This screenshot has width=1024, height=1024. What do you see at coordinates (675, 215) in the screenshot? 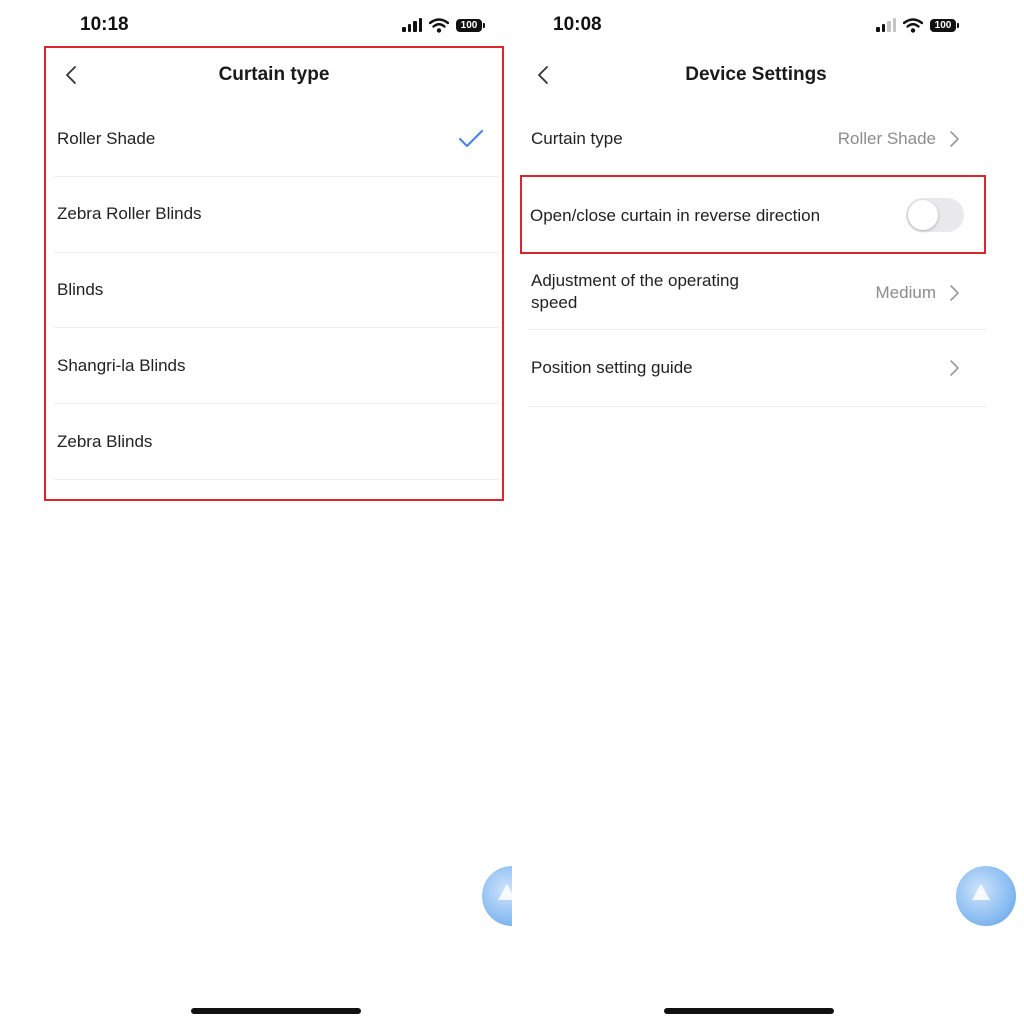
I see `setting-label: Open/close curtain in reverse direction` at bounding box center [675, 215].